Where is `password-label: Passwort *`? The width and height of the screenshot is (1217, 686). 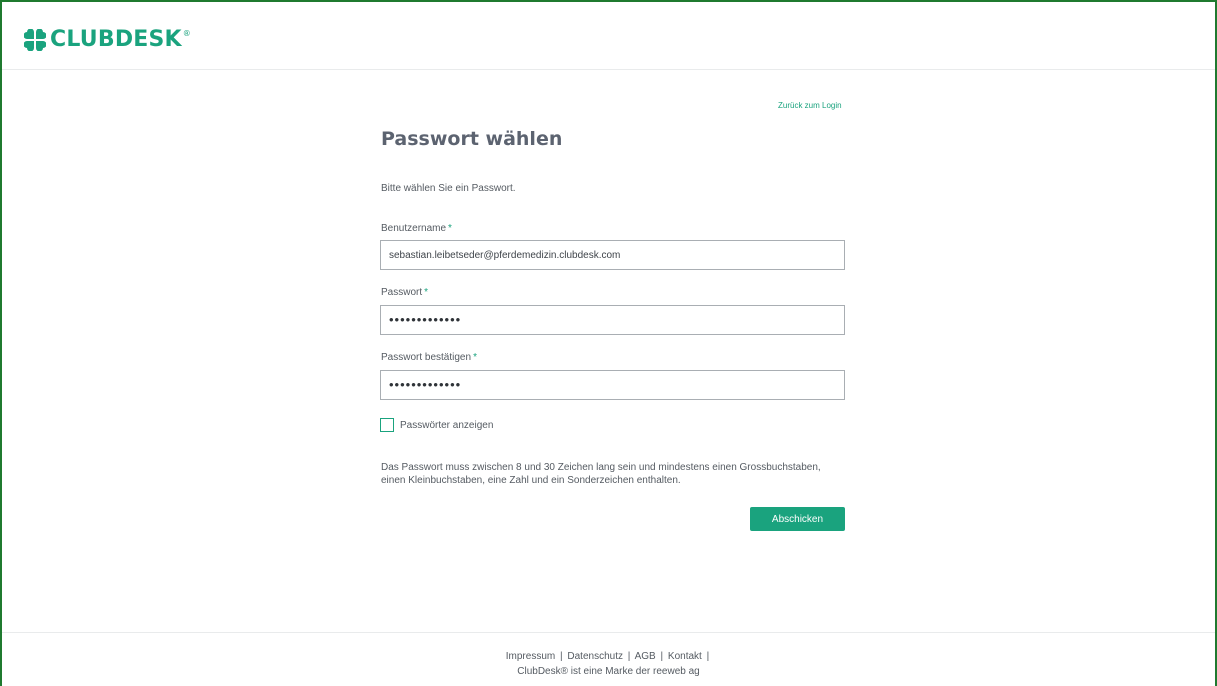 password-label: Passwort * is located at coordinates (404, 292).